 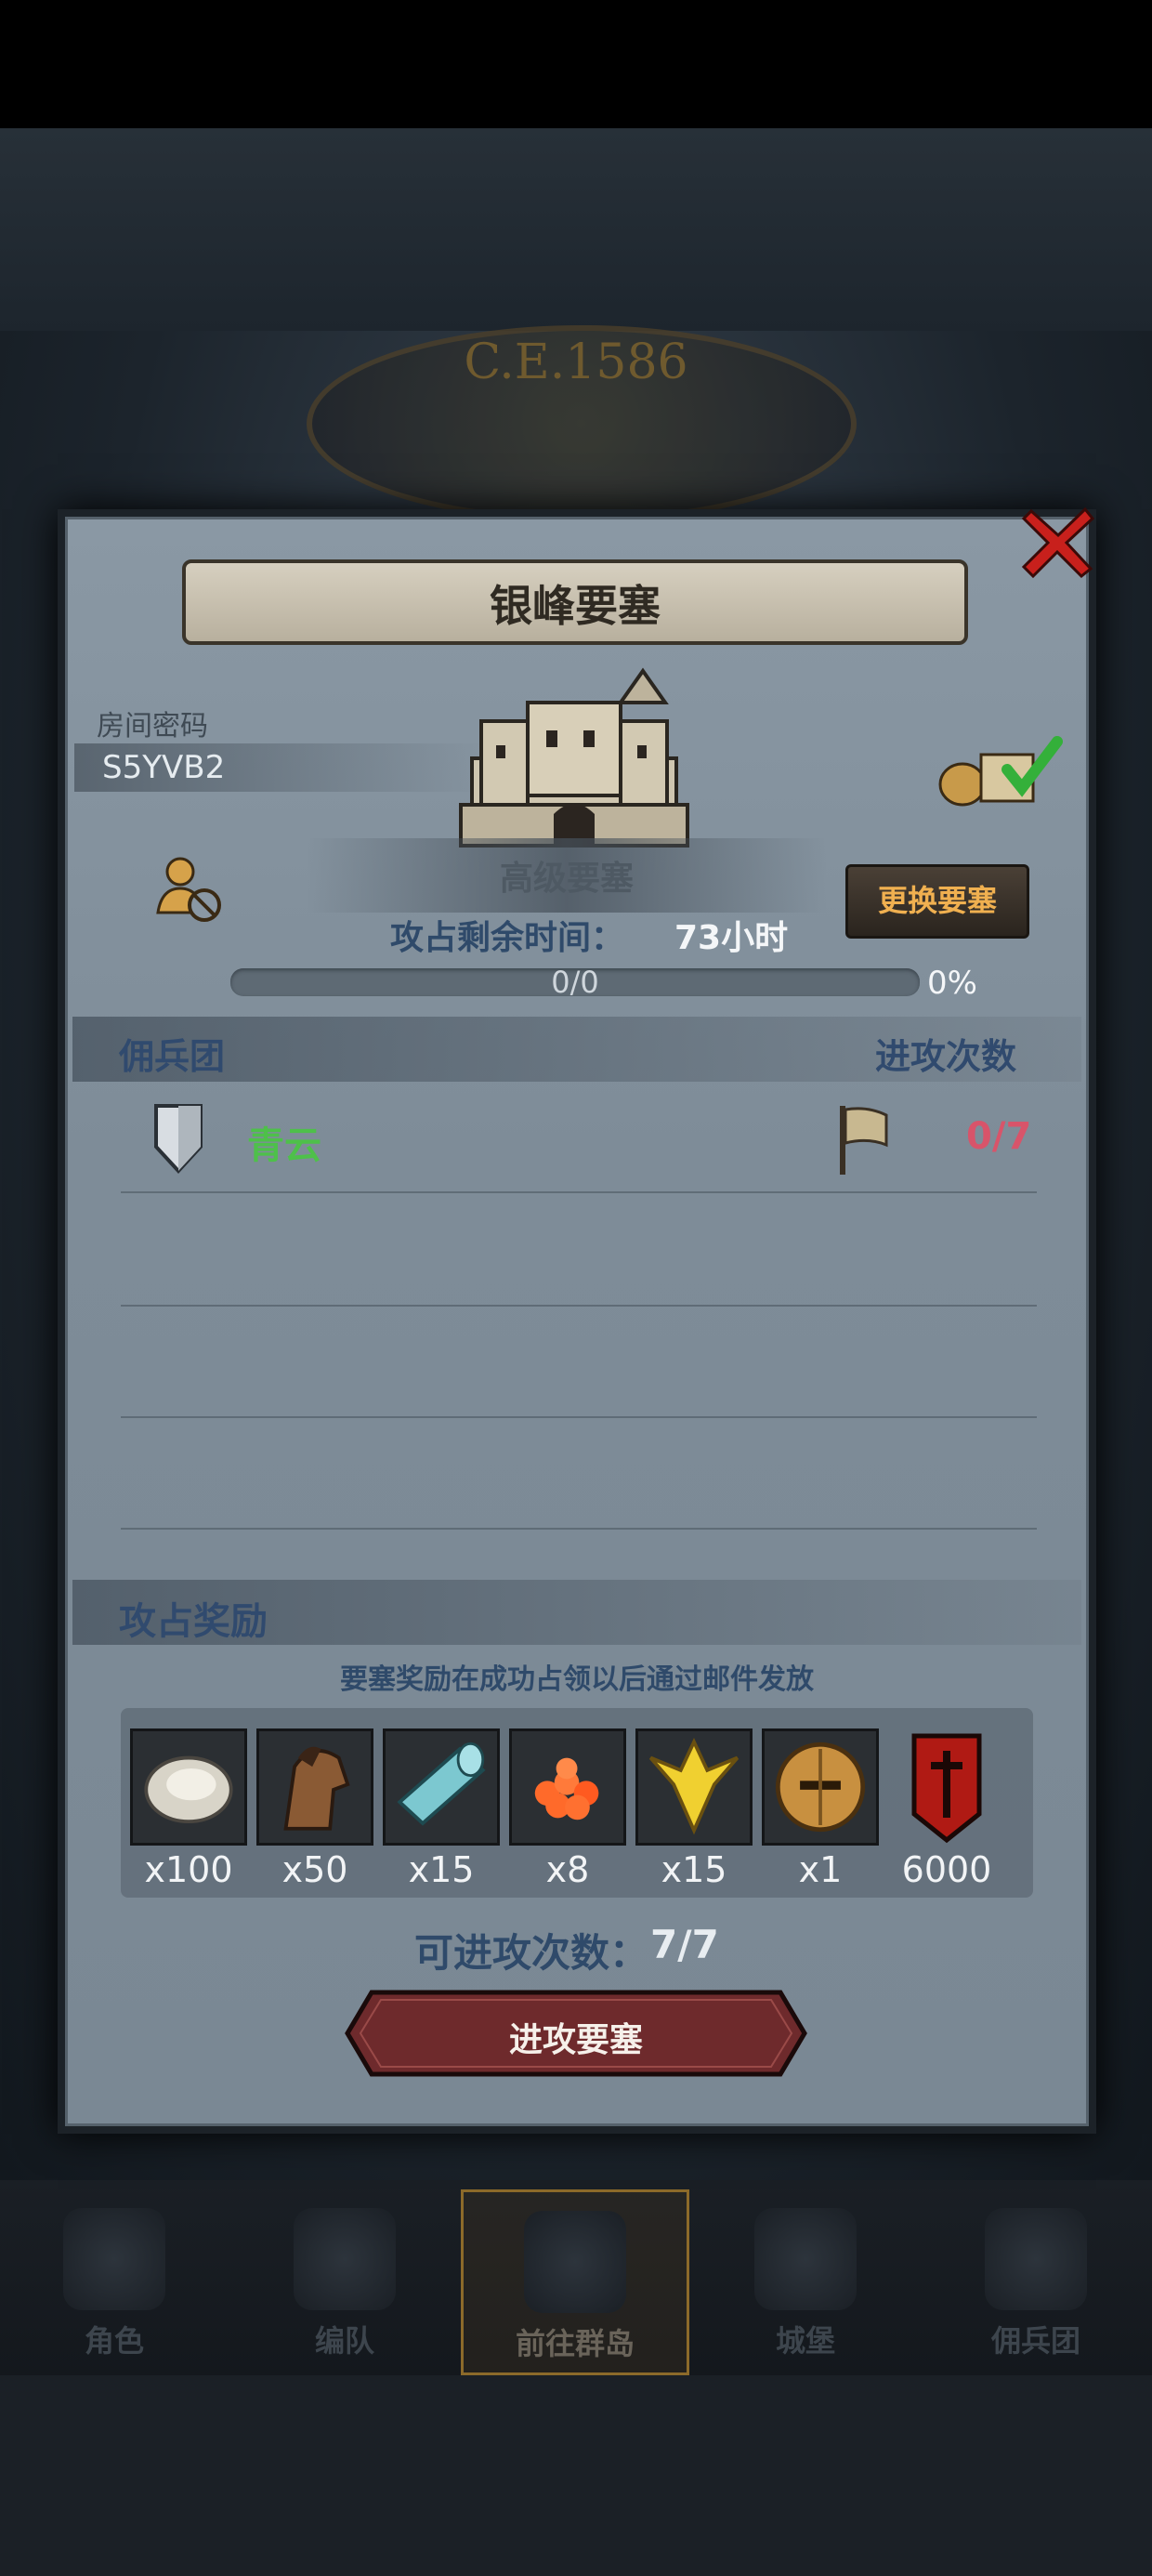 I want to click on flag-icon, so click(x=864, y=1139).